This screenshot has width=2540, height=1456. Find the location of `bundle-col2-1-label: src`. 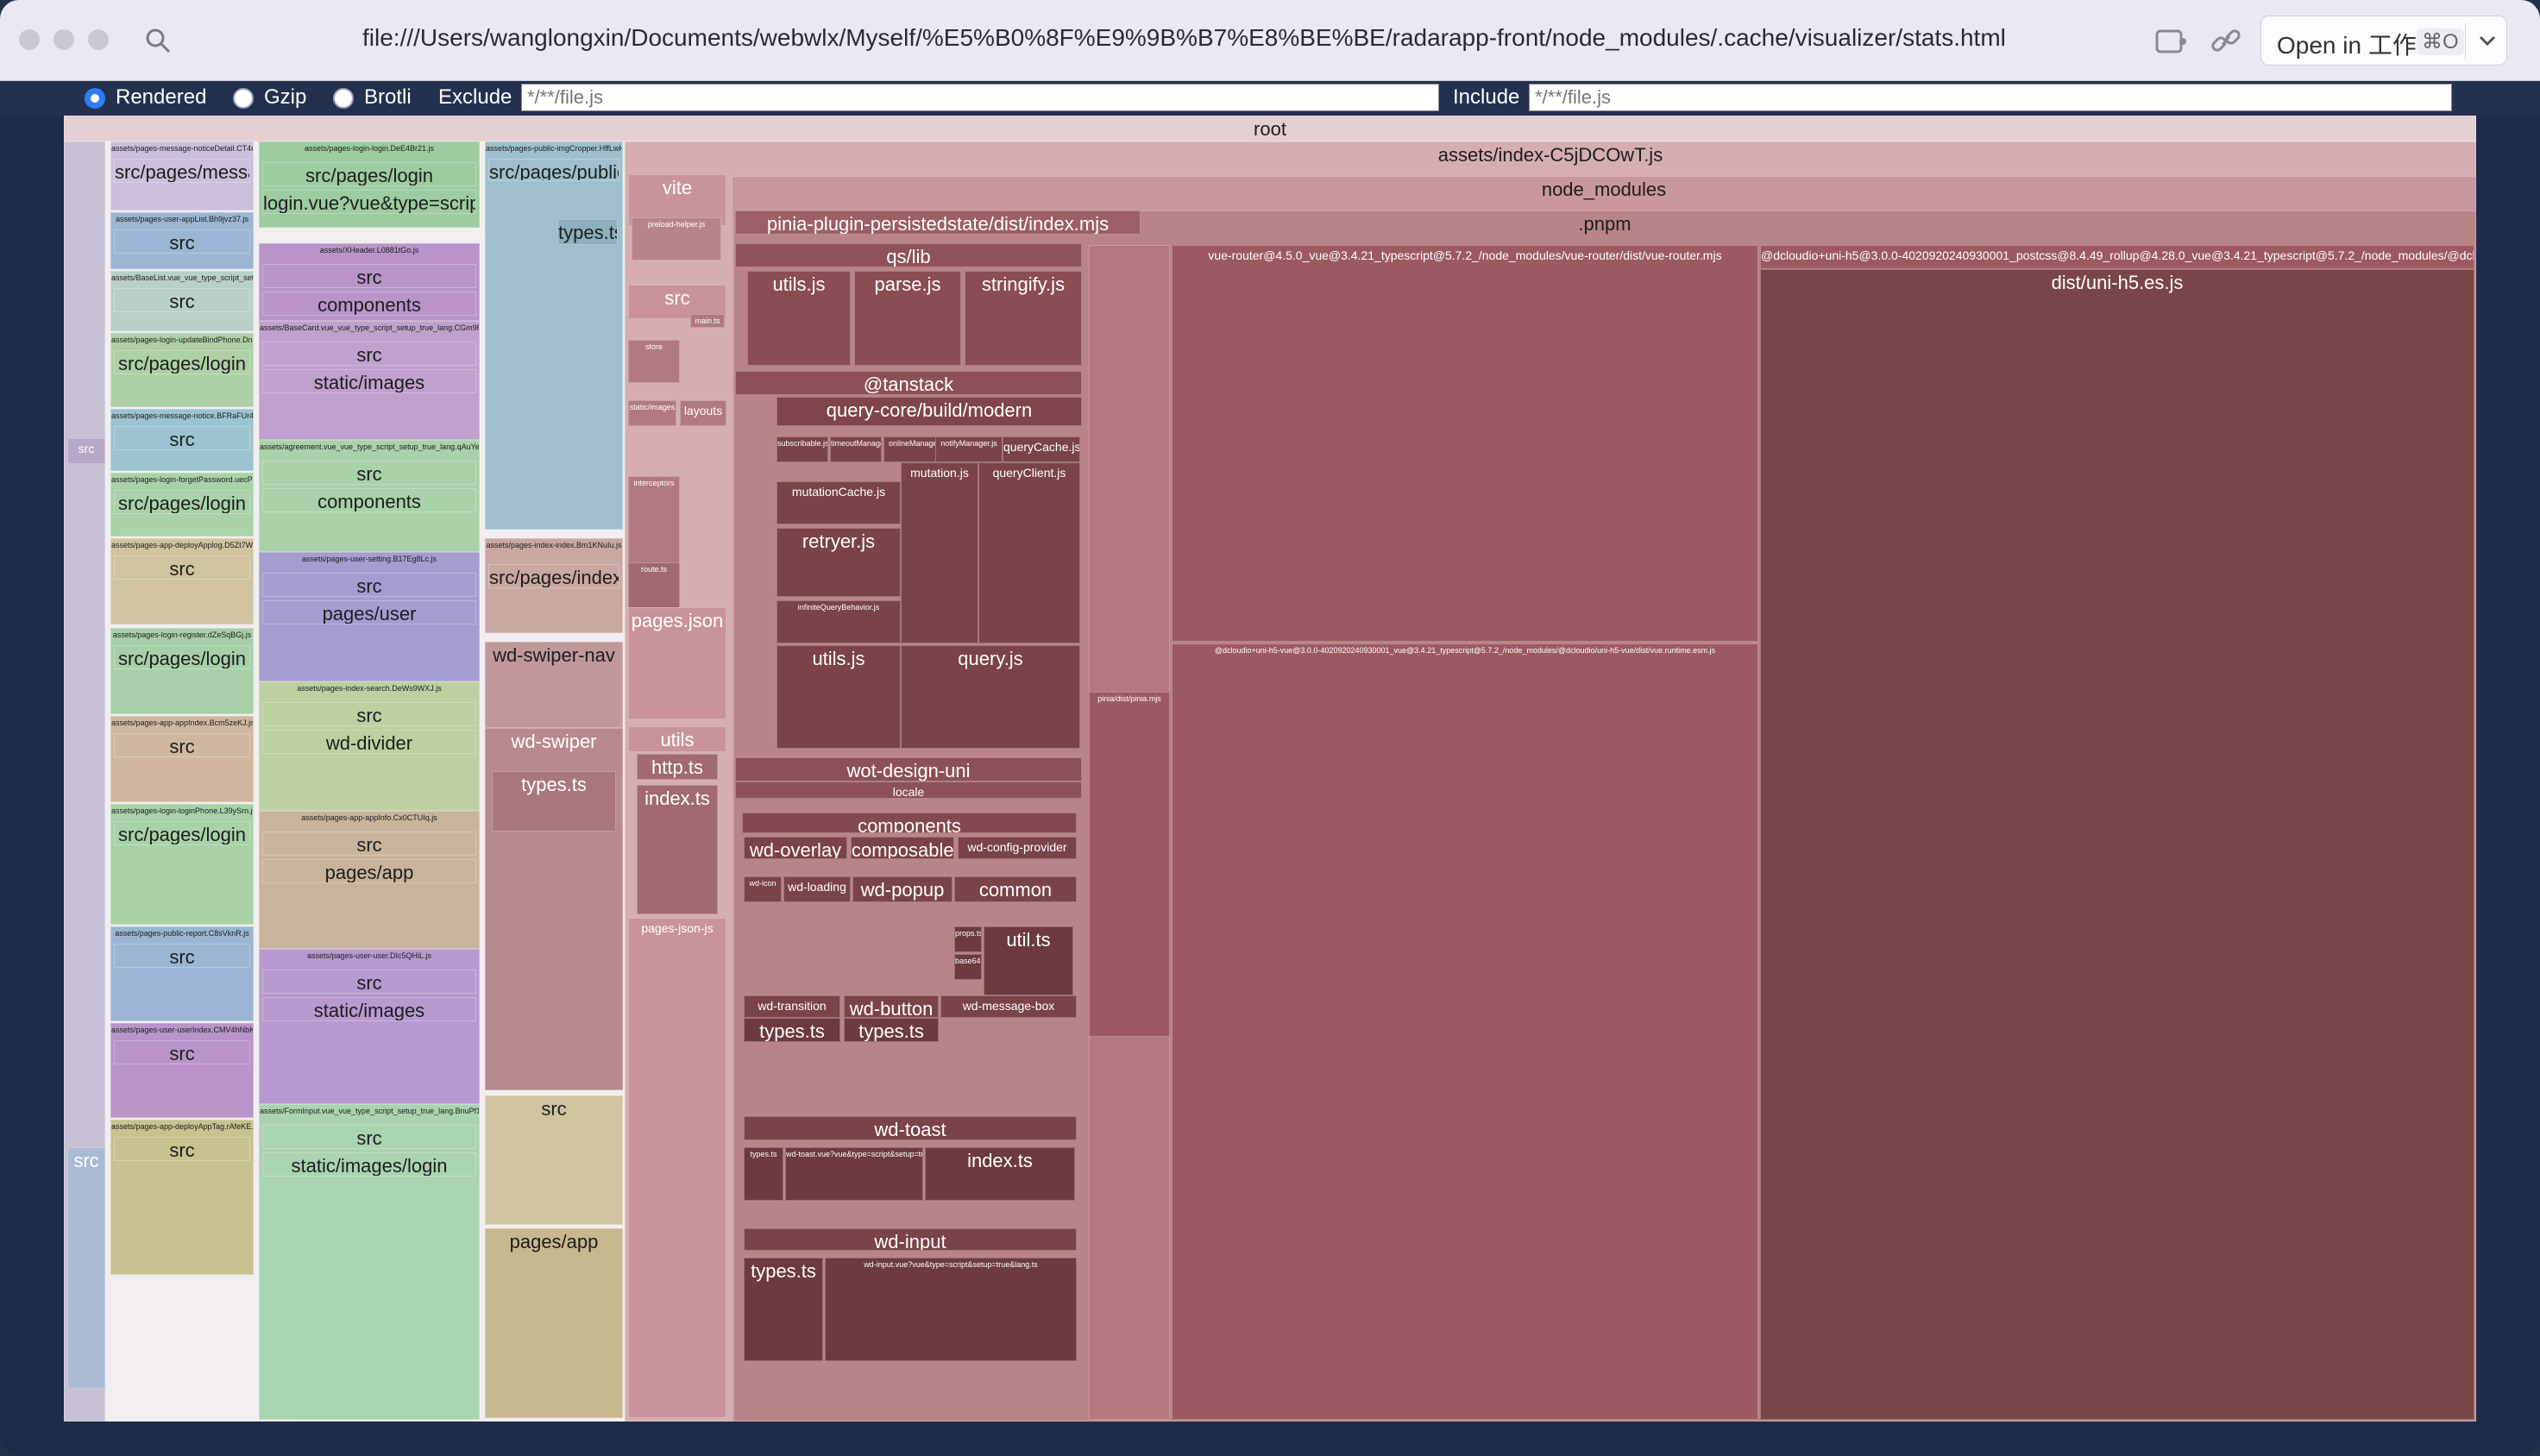

bundle-col2-1-label: src is located at coordinates (369, 276).